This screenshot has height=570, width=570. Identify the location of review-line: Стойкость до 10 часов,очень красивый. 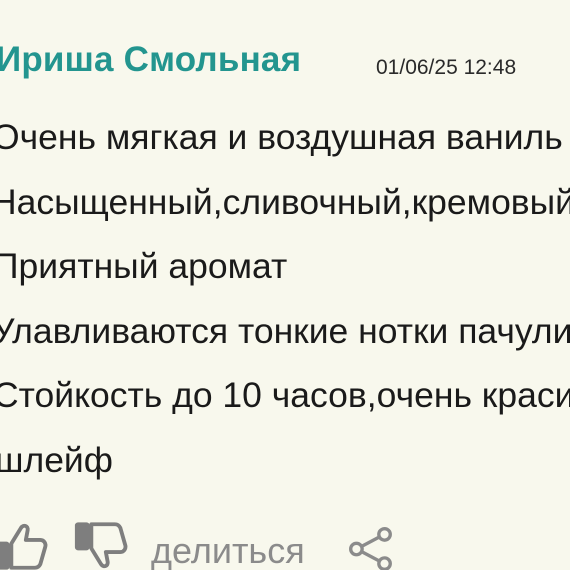
(285, 395).